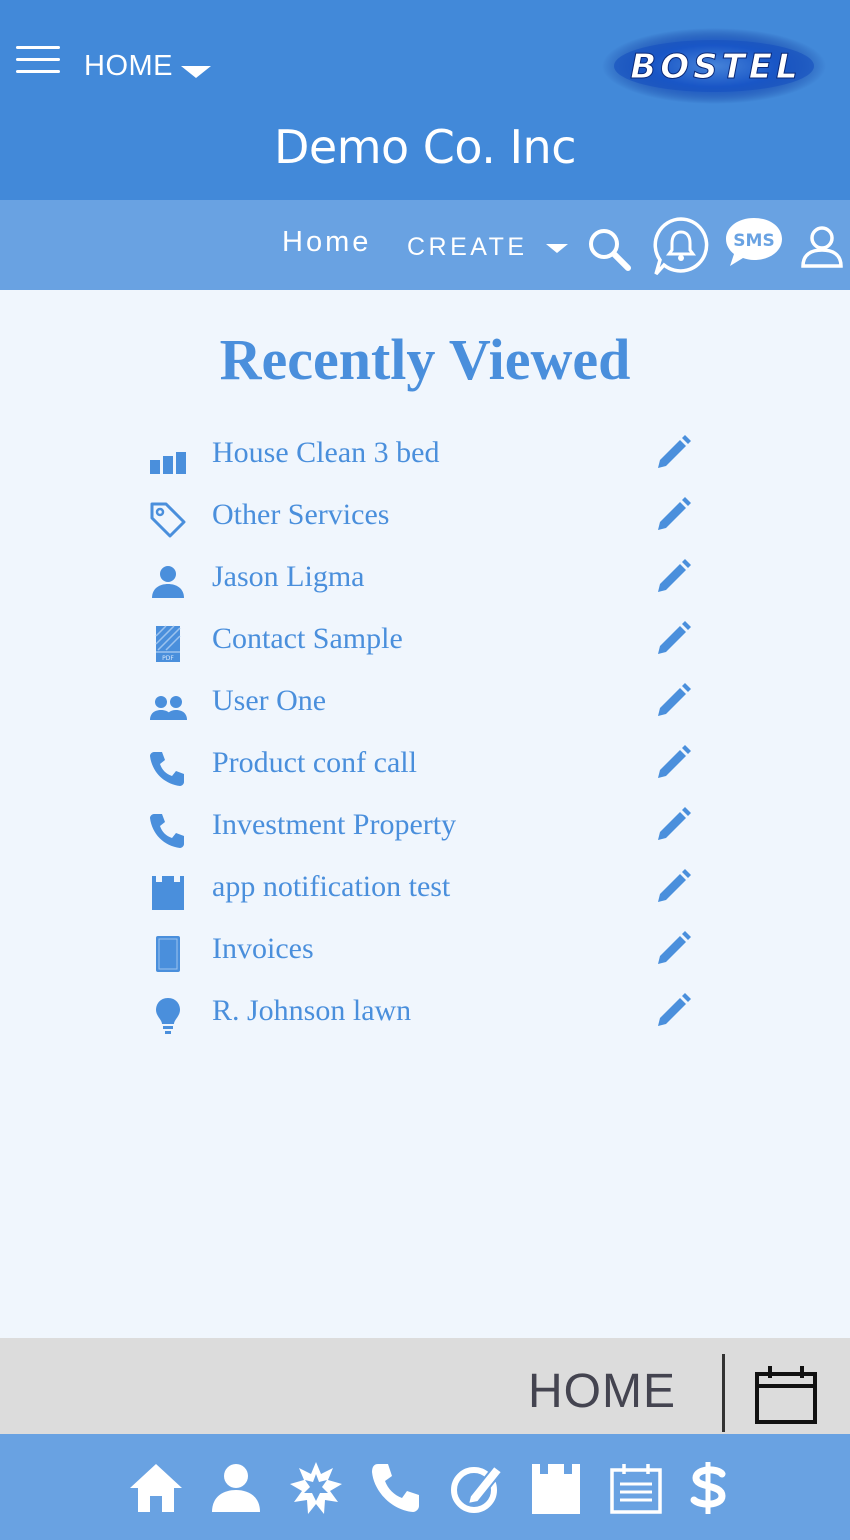  I want to click on list-item-label: Other Services, so click(301, 514).